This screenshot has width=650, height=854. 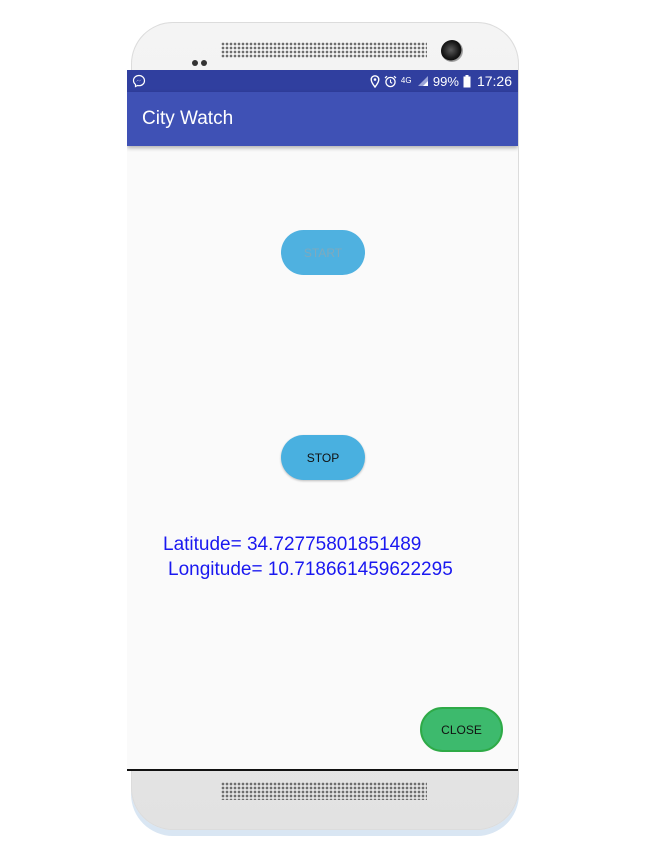 What do you see at coordinates (139, 81) in the screenshot?
I see `messenger-icon` at bounding box center [139, 81].